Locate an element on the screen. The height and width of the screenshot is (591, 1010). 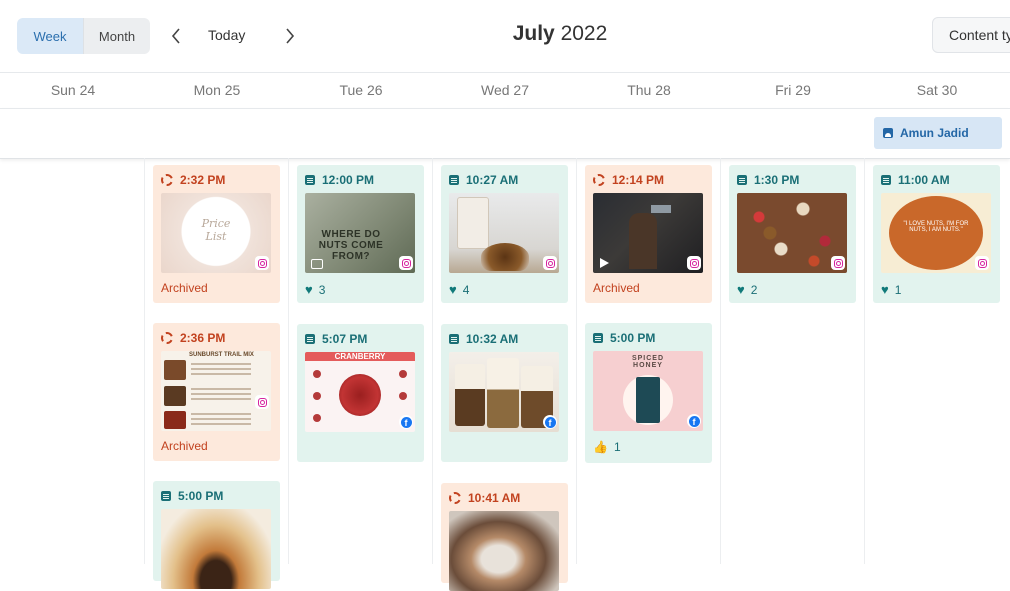
post-thumbnail: WHERE DO NUTS COME FROM? is located at coordinates (360, 233).